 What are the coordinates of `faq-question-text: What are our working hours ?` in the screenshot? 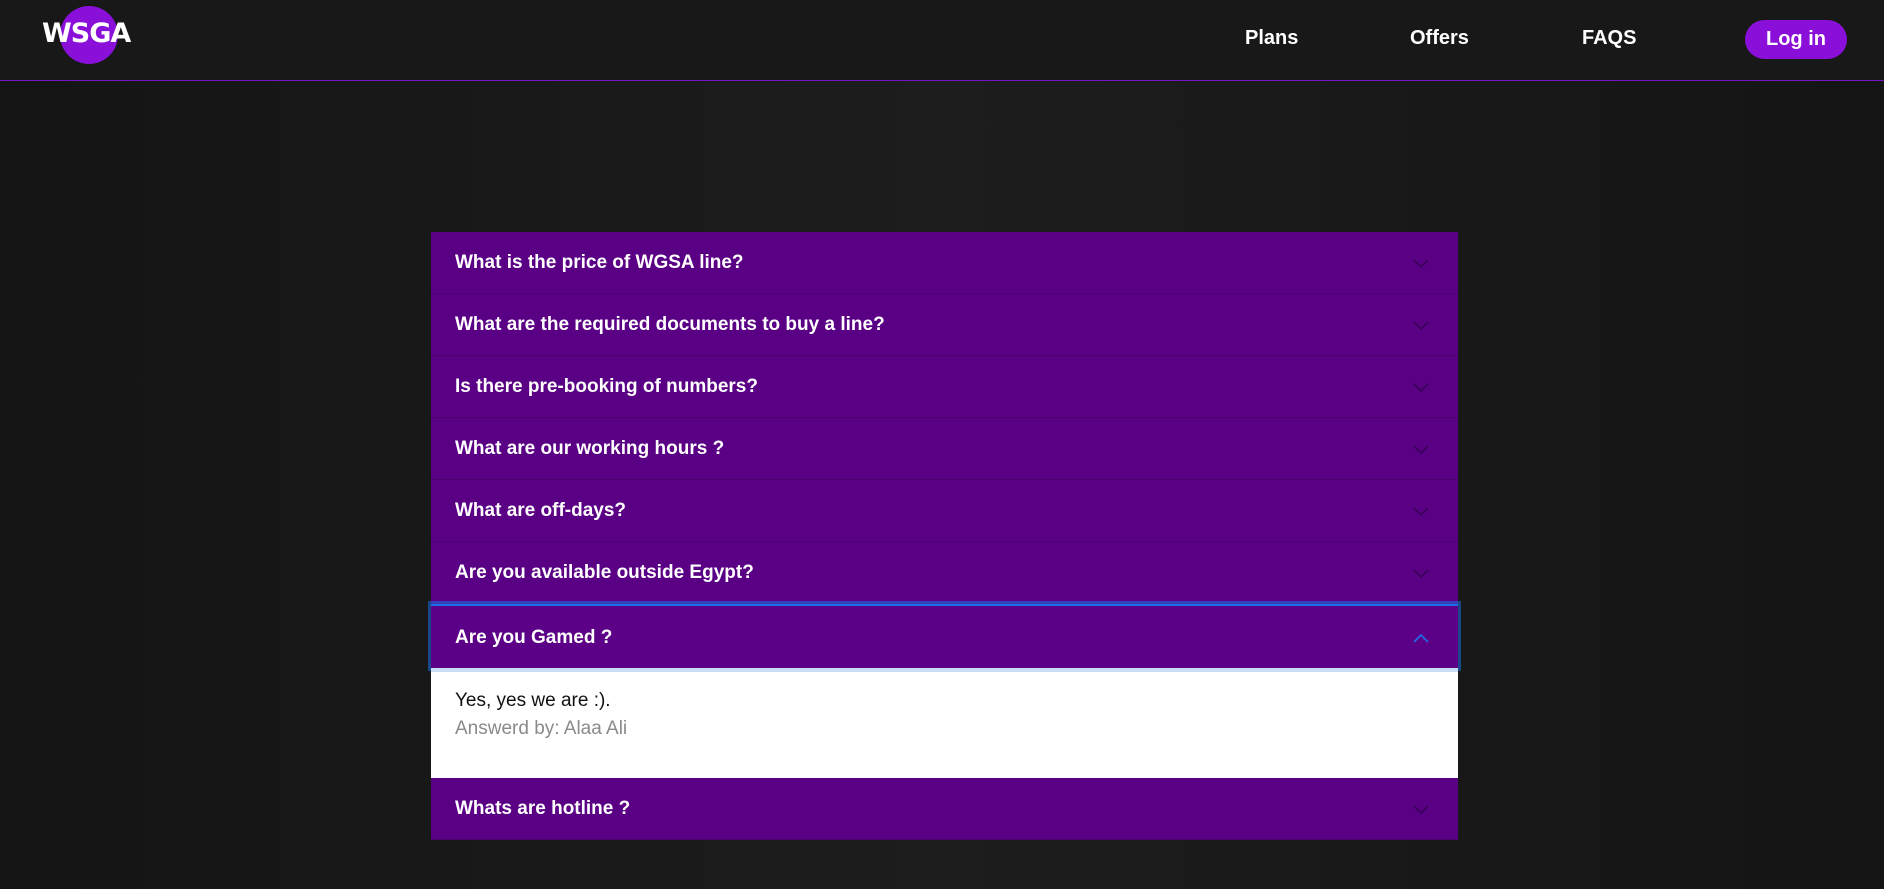 It's located at (590, 448).